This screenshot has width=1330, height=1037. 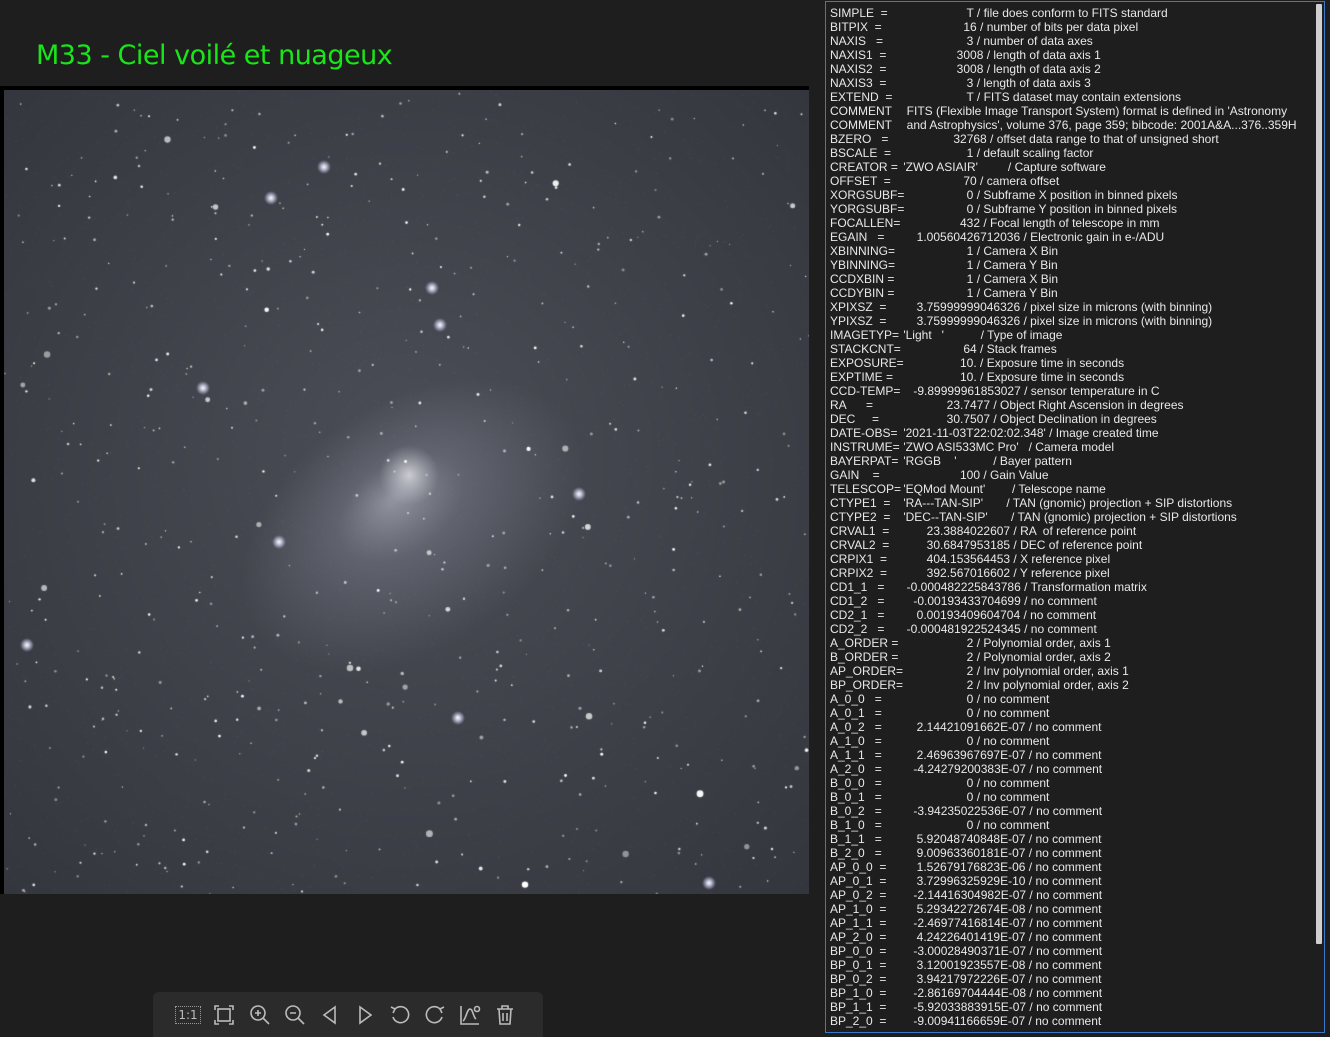 I want to click on fits-key: OFFSET =, so click(x=860, y=181).